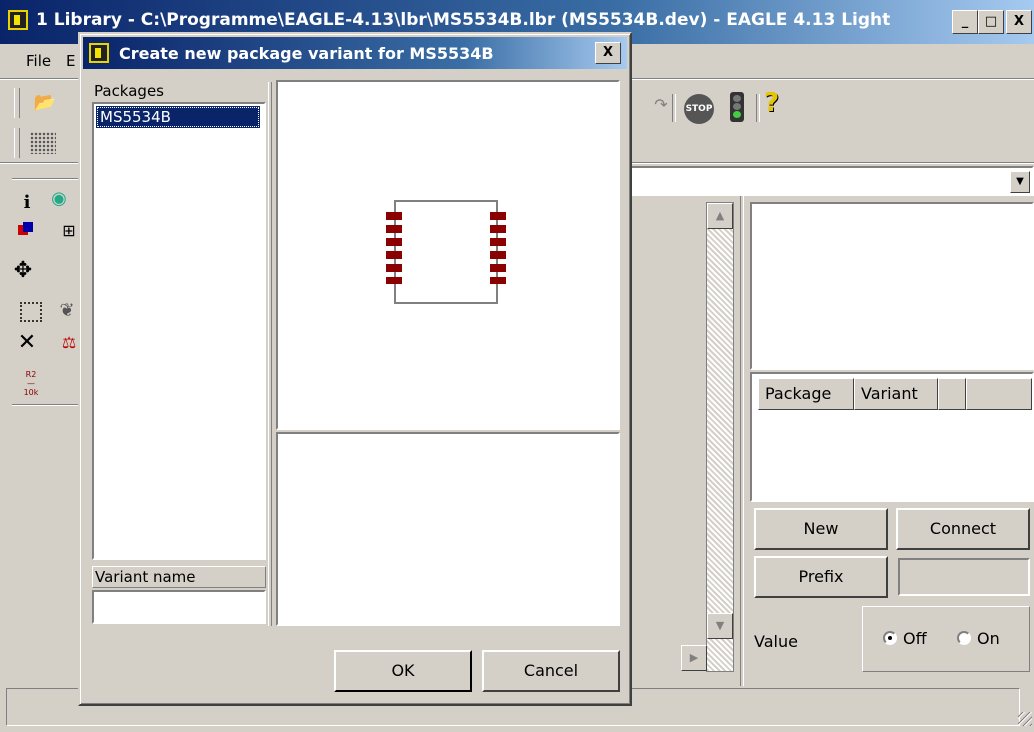  Describe the element at coordinates (946, 639) in the screenshot. I see `value-radio-group: Off On` at that location.